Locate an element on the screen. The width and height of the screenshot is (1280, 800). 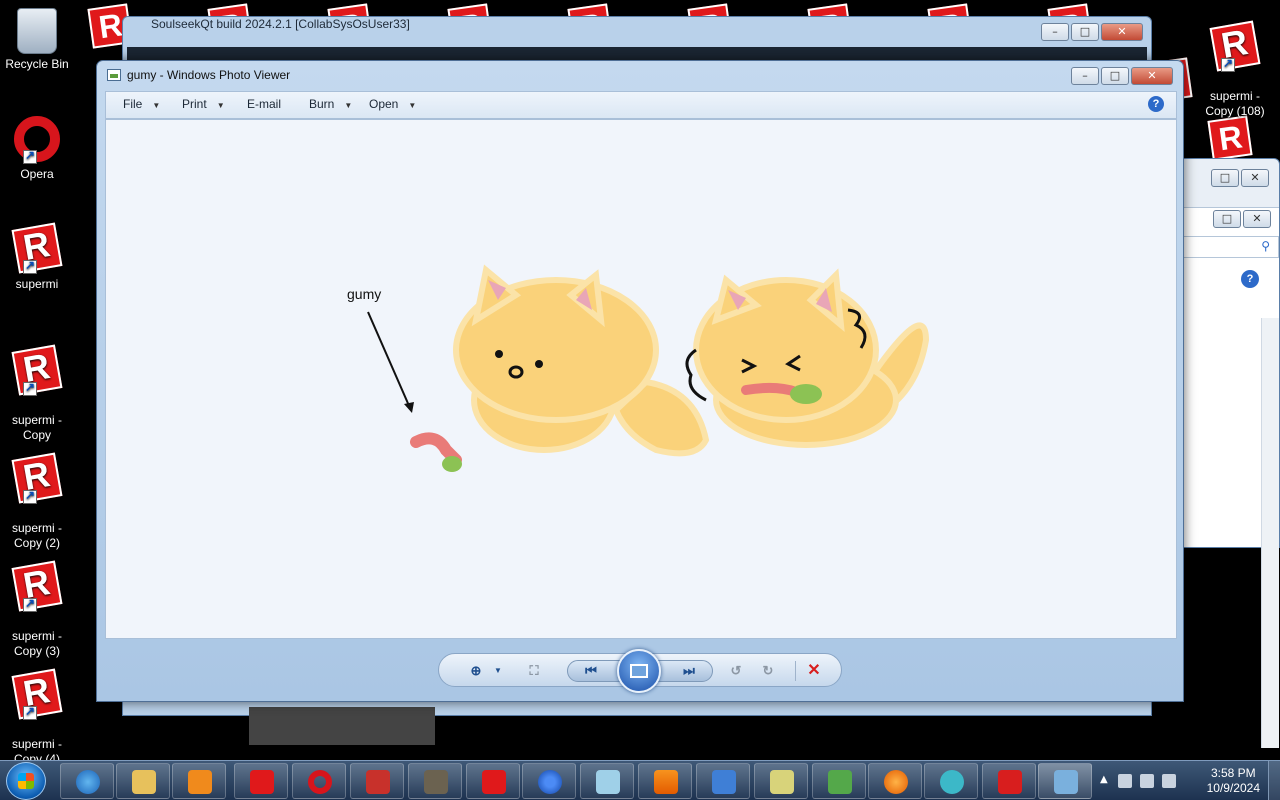
supermi-copy-108-shortcut: supermi - Copy (108) is located at coordinates (1235, 70).